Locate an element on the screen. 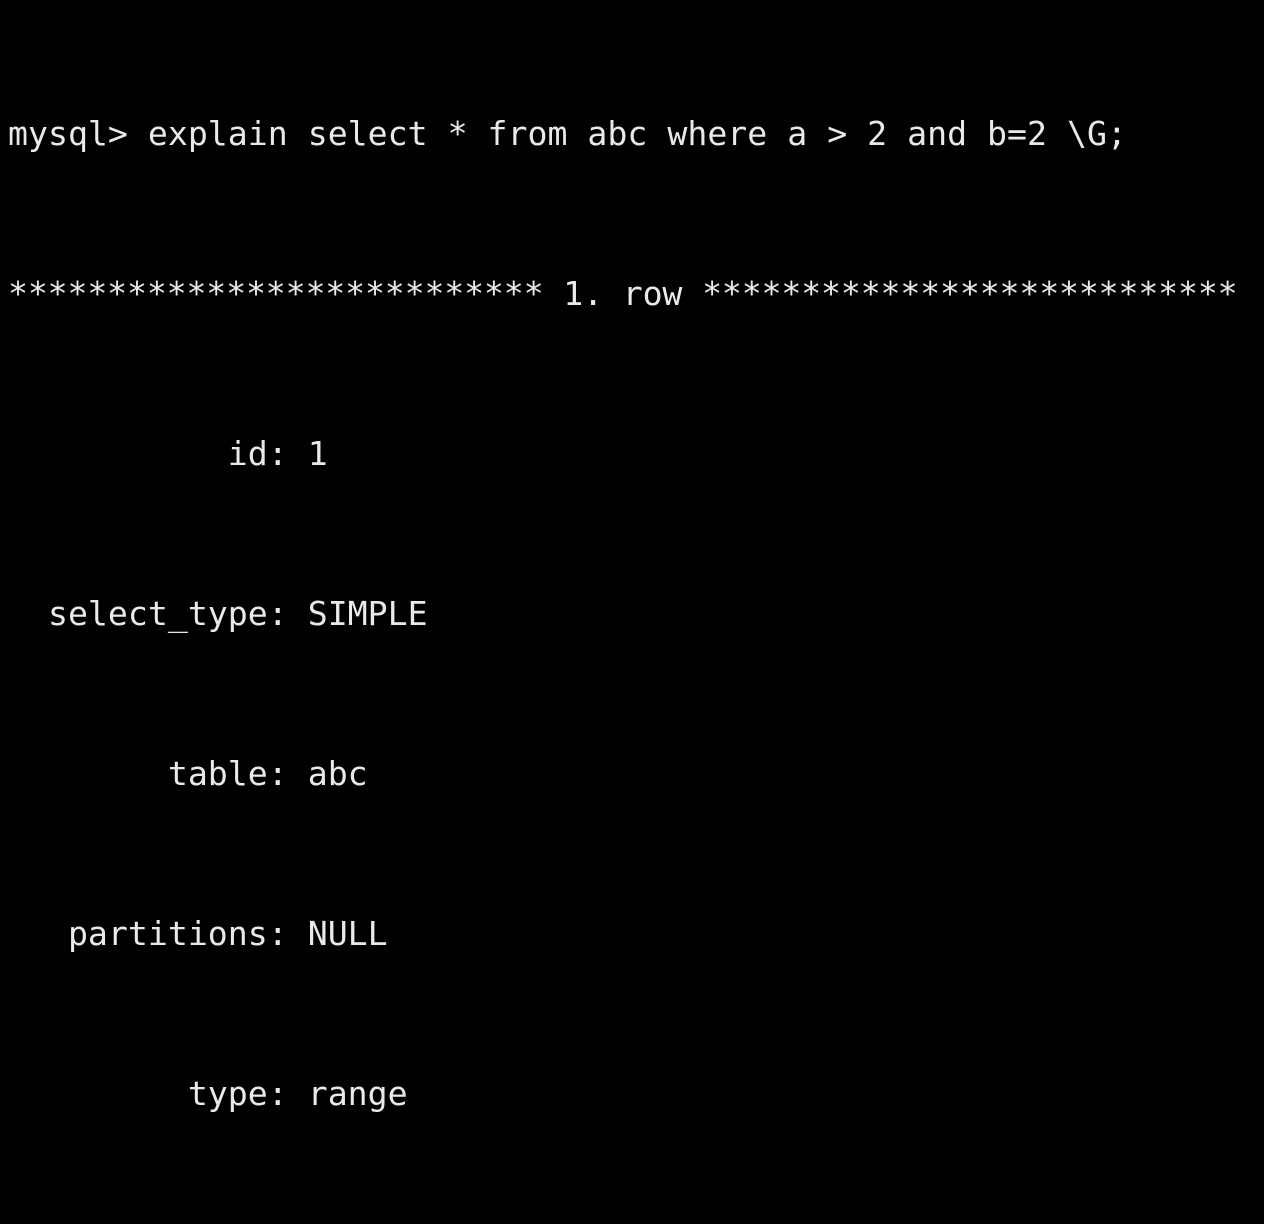 The image size is (1264, 1224). terminal-line-field-partitions: partitions: NULL is located at coordinates (198, 933).